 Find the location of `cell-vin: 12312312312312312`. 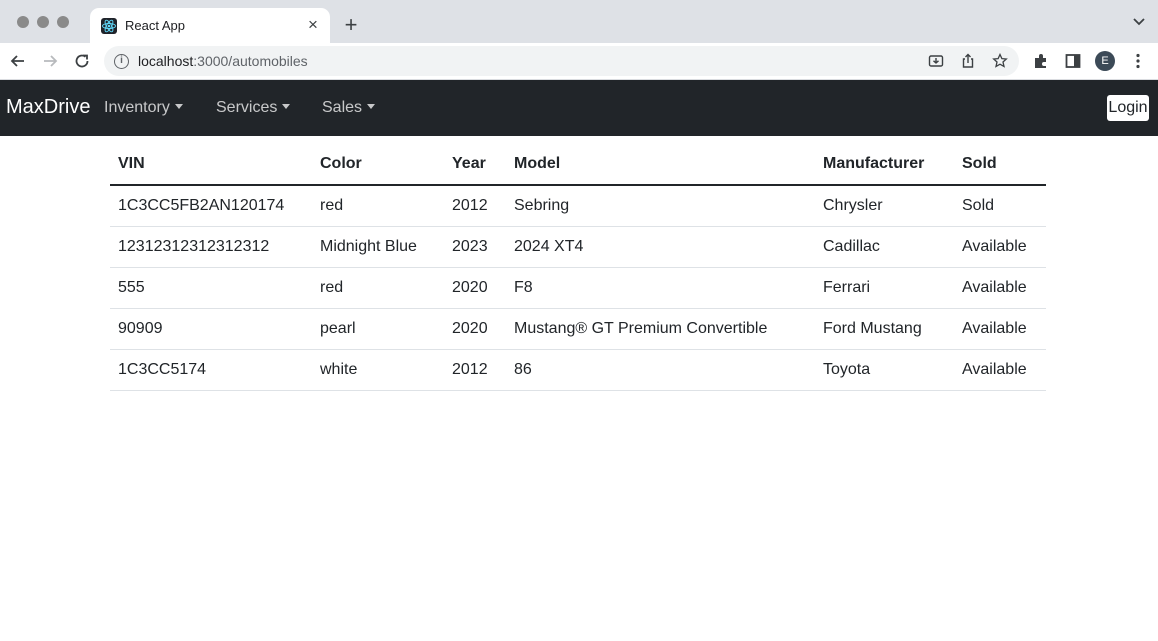

cell-vin: 12312312312312312 is located at coordinates (211, 247).